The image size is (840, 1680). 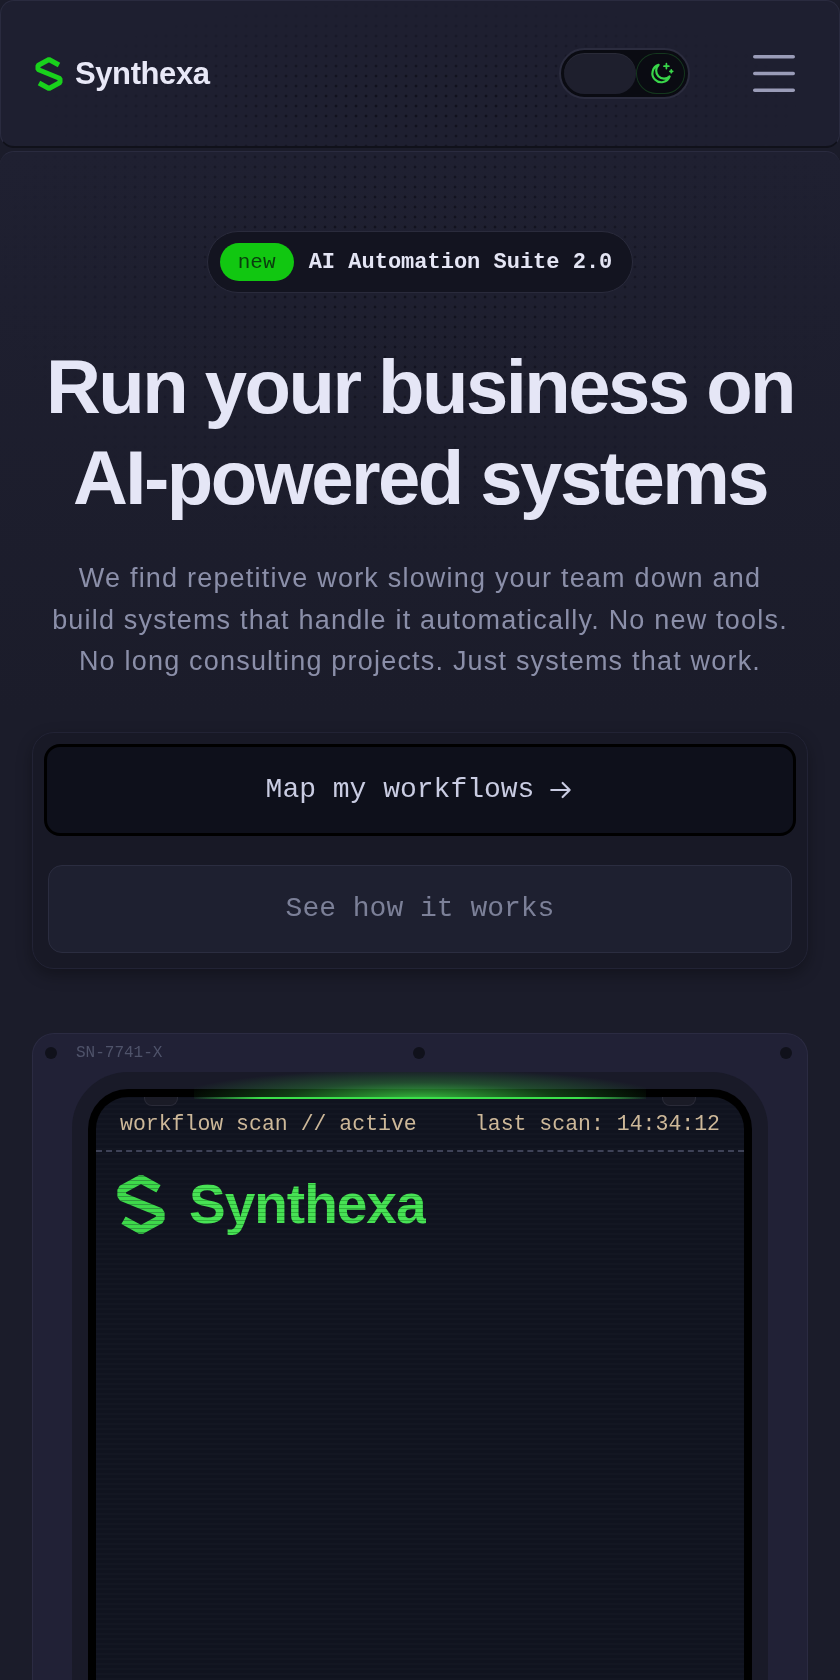 I want to click on logo-icon, so click(x=49, y=73).